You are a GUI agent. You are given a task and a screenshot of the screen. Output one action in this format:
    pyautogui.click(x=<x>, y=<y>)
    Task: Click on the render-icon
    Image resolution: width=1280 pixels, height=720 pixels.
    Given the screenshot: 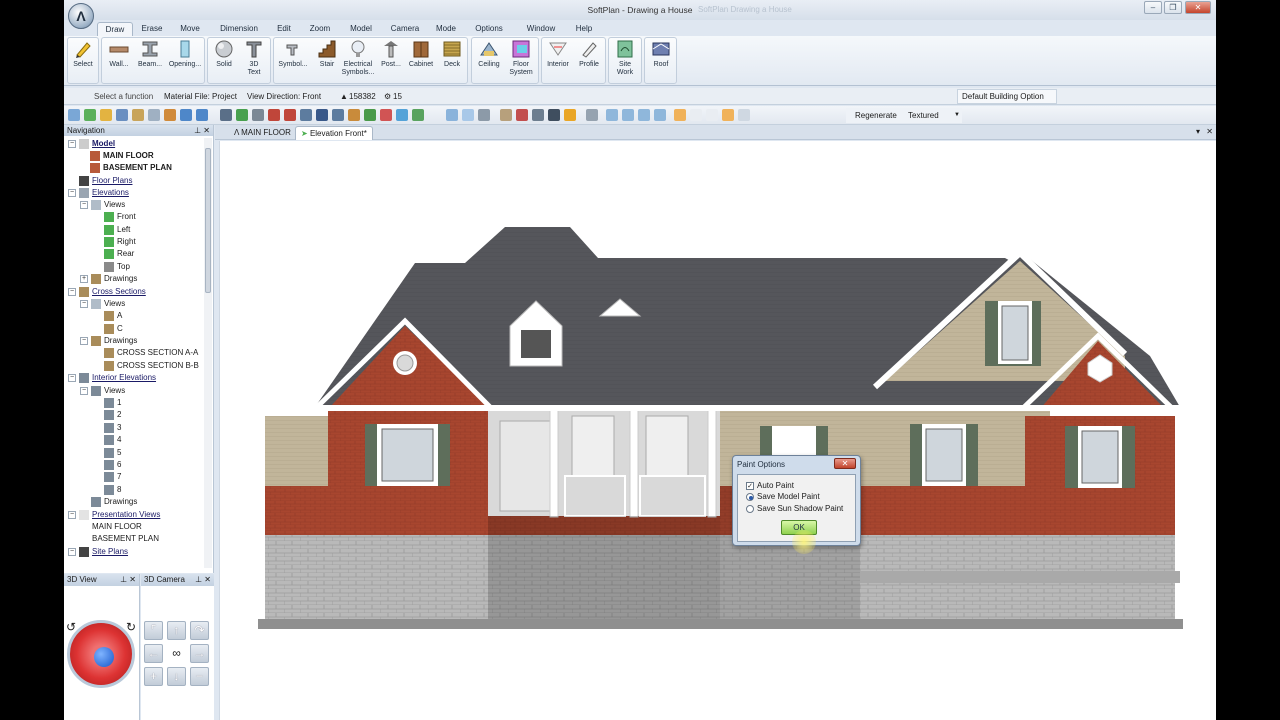 What is the action you would take?
    pyautogui.click(x=506, y=115)
    